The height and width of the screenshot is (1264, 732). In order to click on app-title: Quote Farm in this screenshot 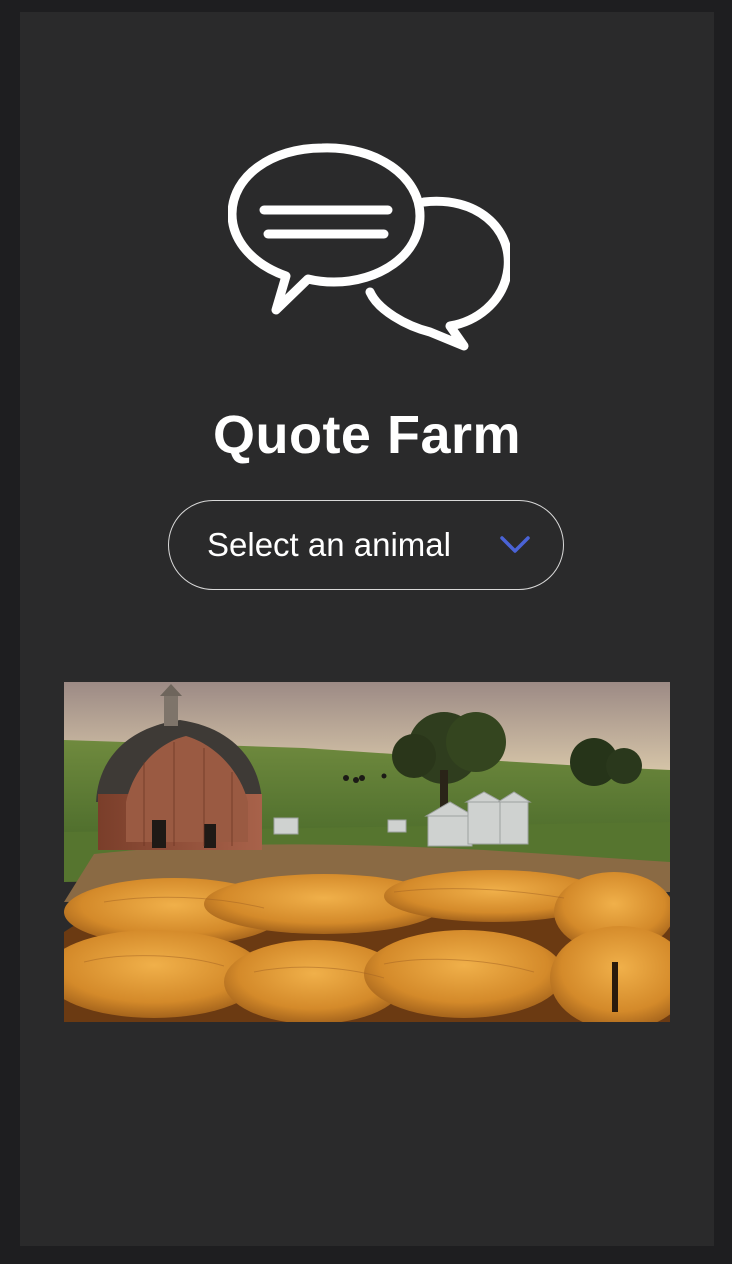, I will do `click(367, 435)`.